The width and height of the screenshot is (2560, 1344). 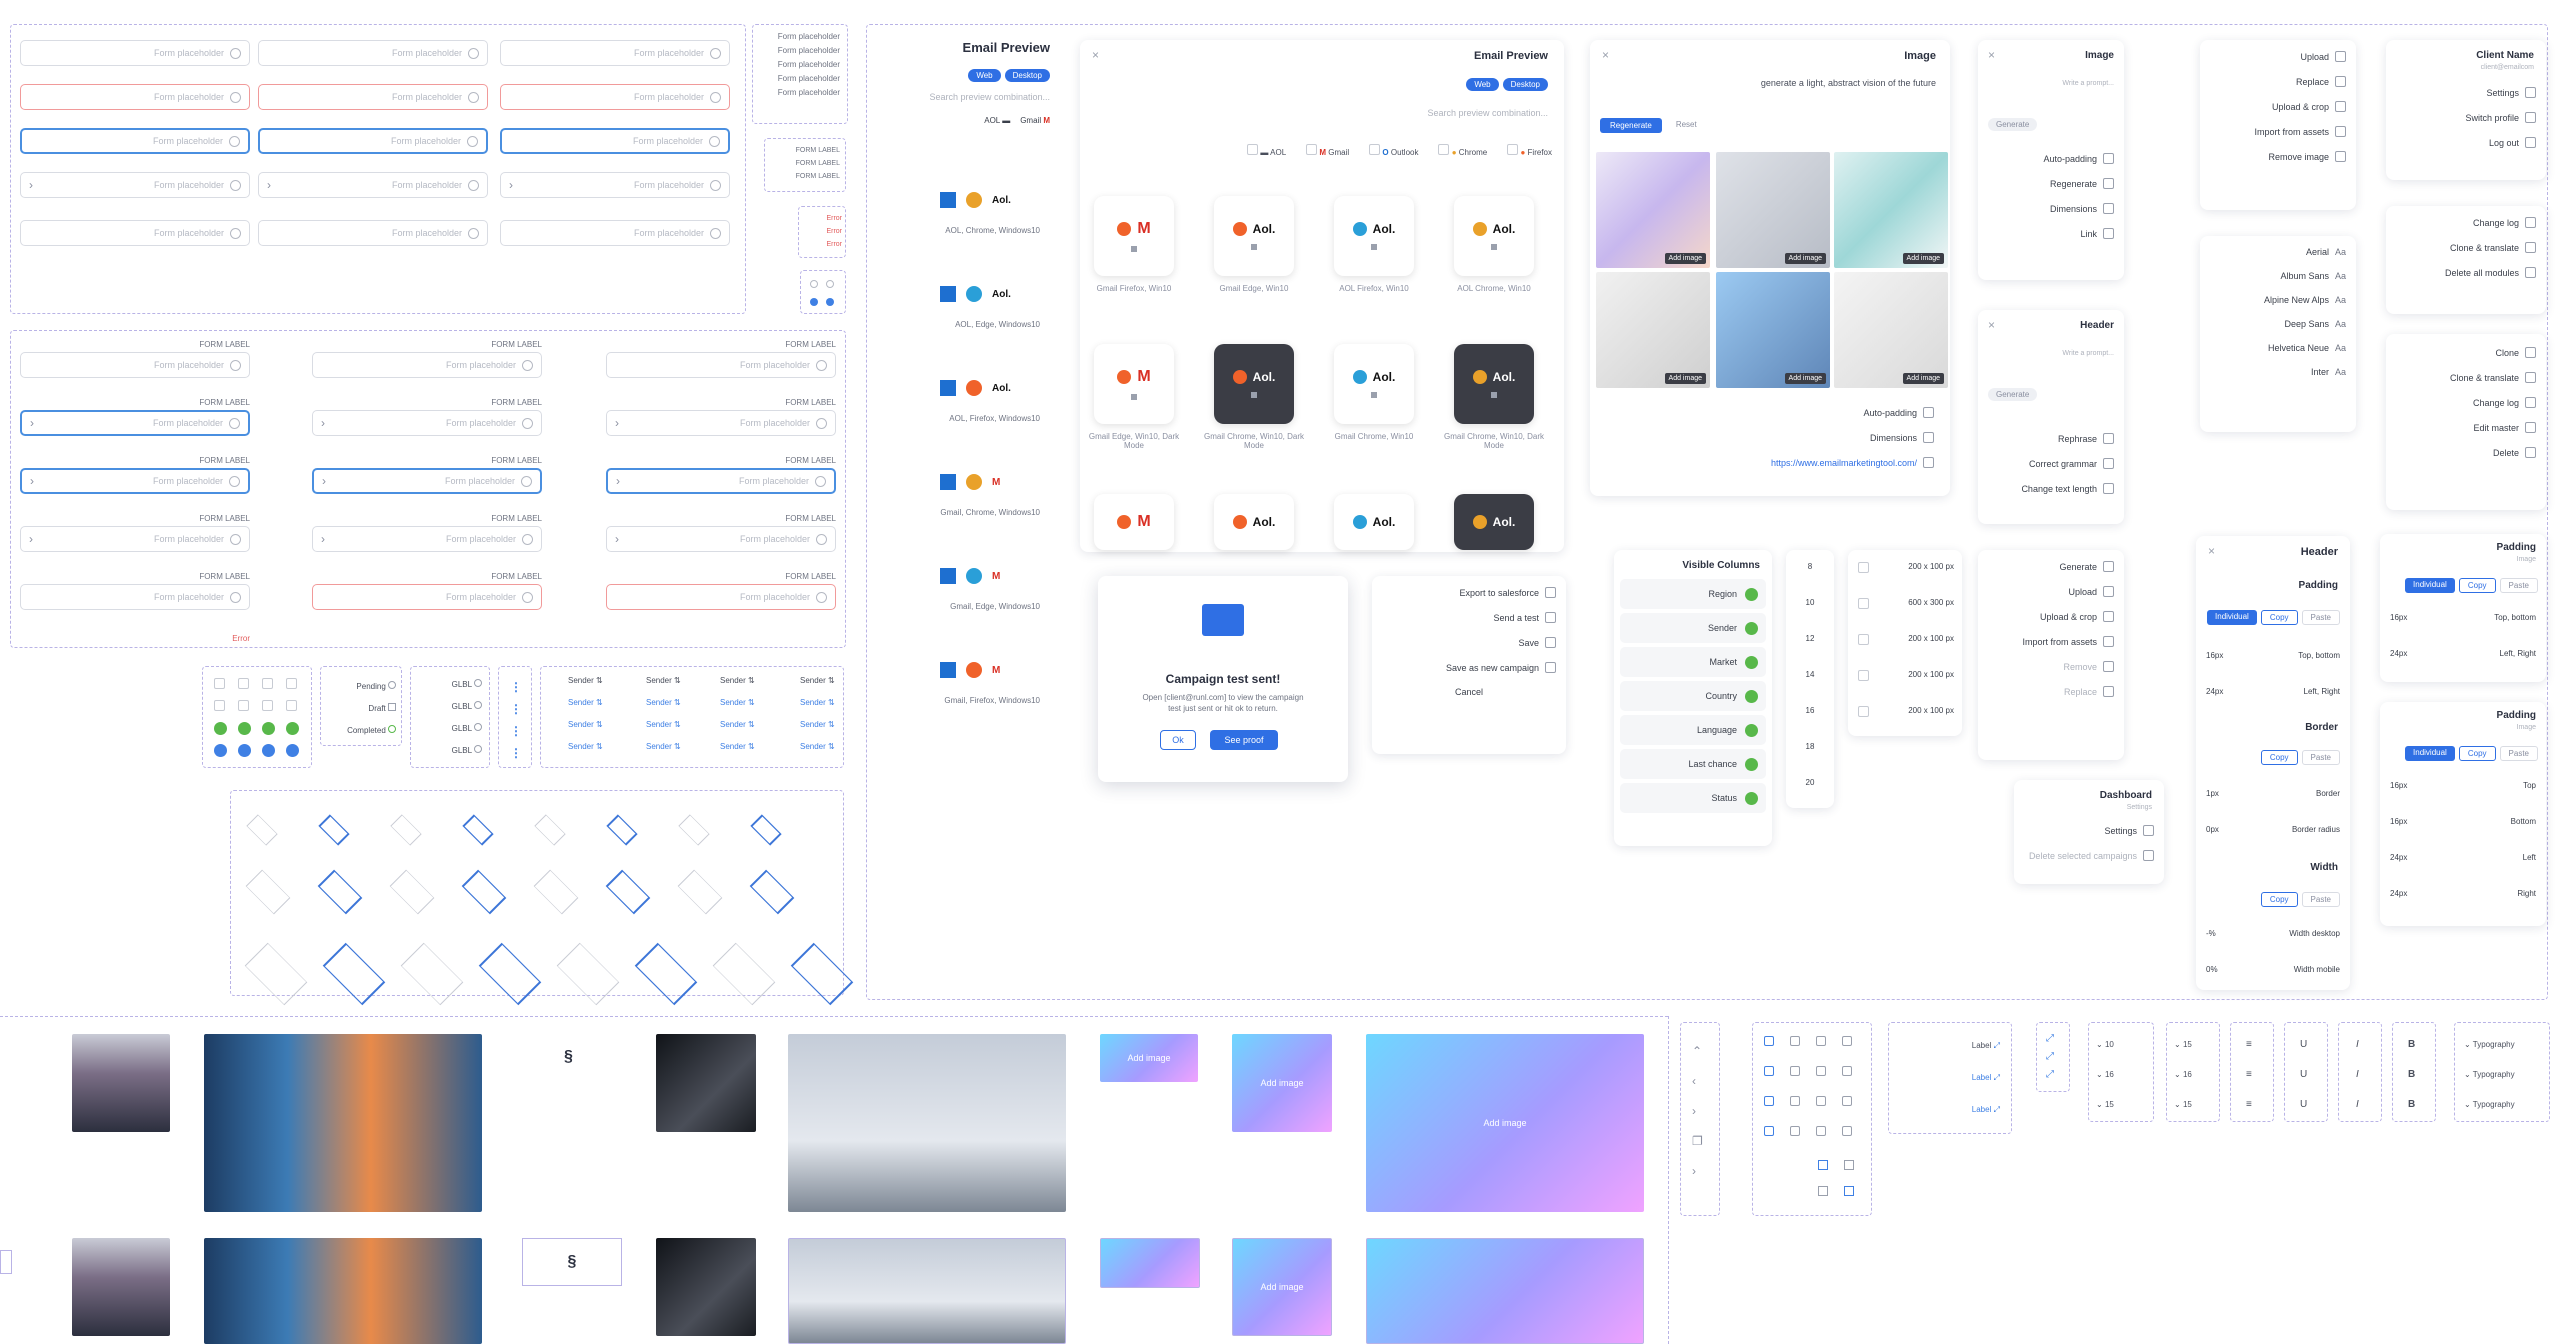 What do you see at coordinates (2504, 1075) in the screenshot?
I see `typography-select: ⌄ Typography` at bounding box center [2504, 1075].